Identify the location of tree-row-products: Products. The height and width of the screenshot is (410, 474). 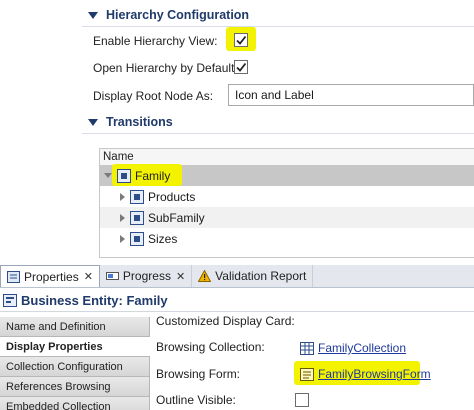
(287, 196).